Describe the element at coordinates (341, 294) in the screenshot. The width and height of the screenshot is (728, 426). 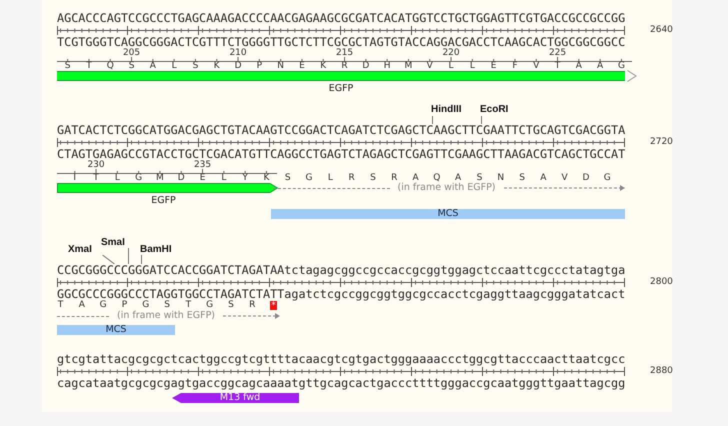
I see `dna-sequence: GGCGCCCGGGCCCTAGGTGGCCTAGATCTATTagatctcgccggcggtggcgccacctcgaggttaagcgggatatcact` at that location.